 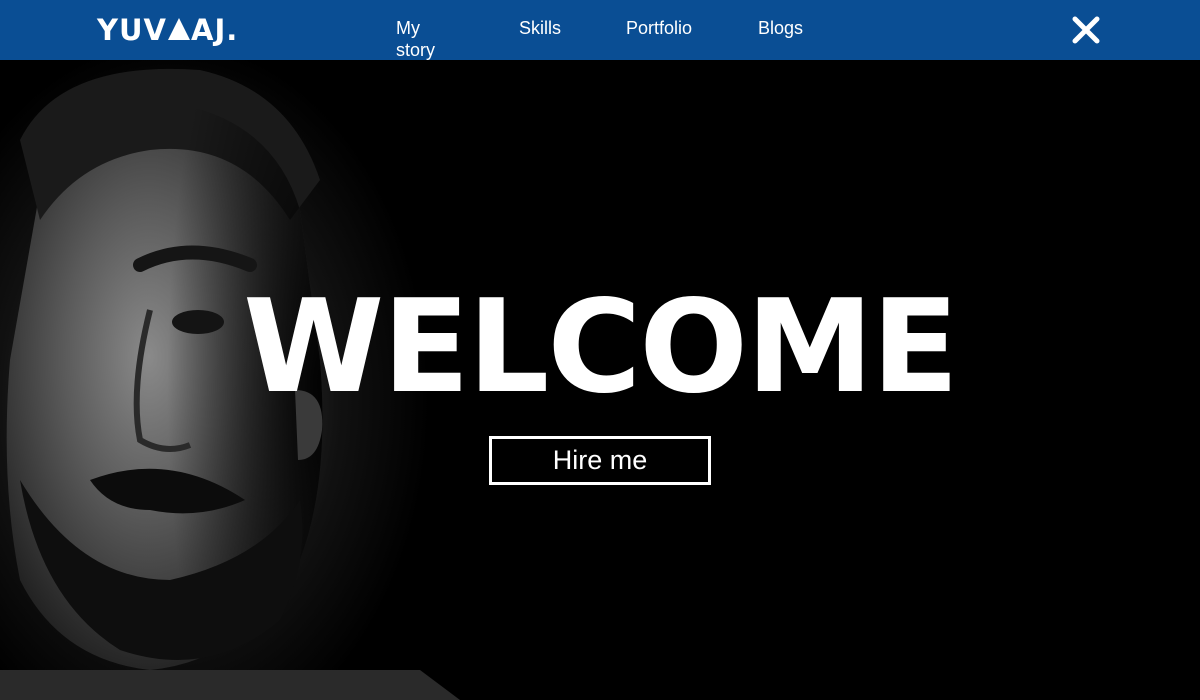 I want to click on site-logo: YUV AJ., so click(x=167, y=30).